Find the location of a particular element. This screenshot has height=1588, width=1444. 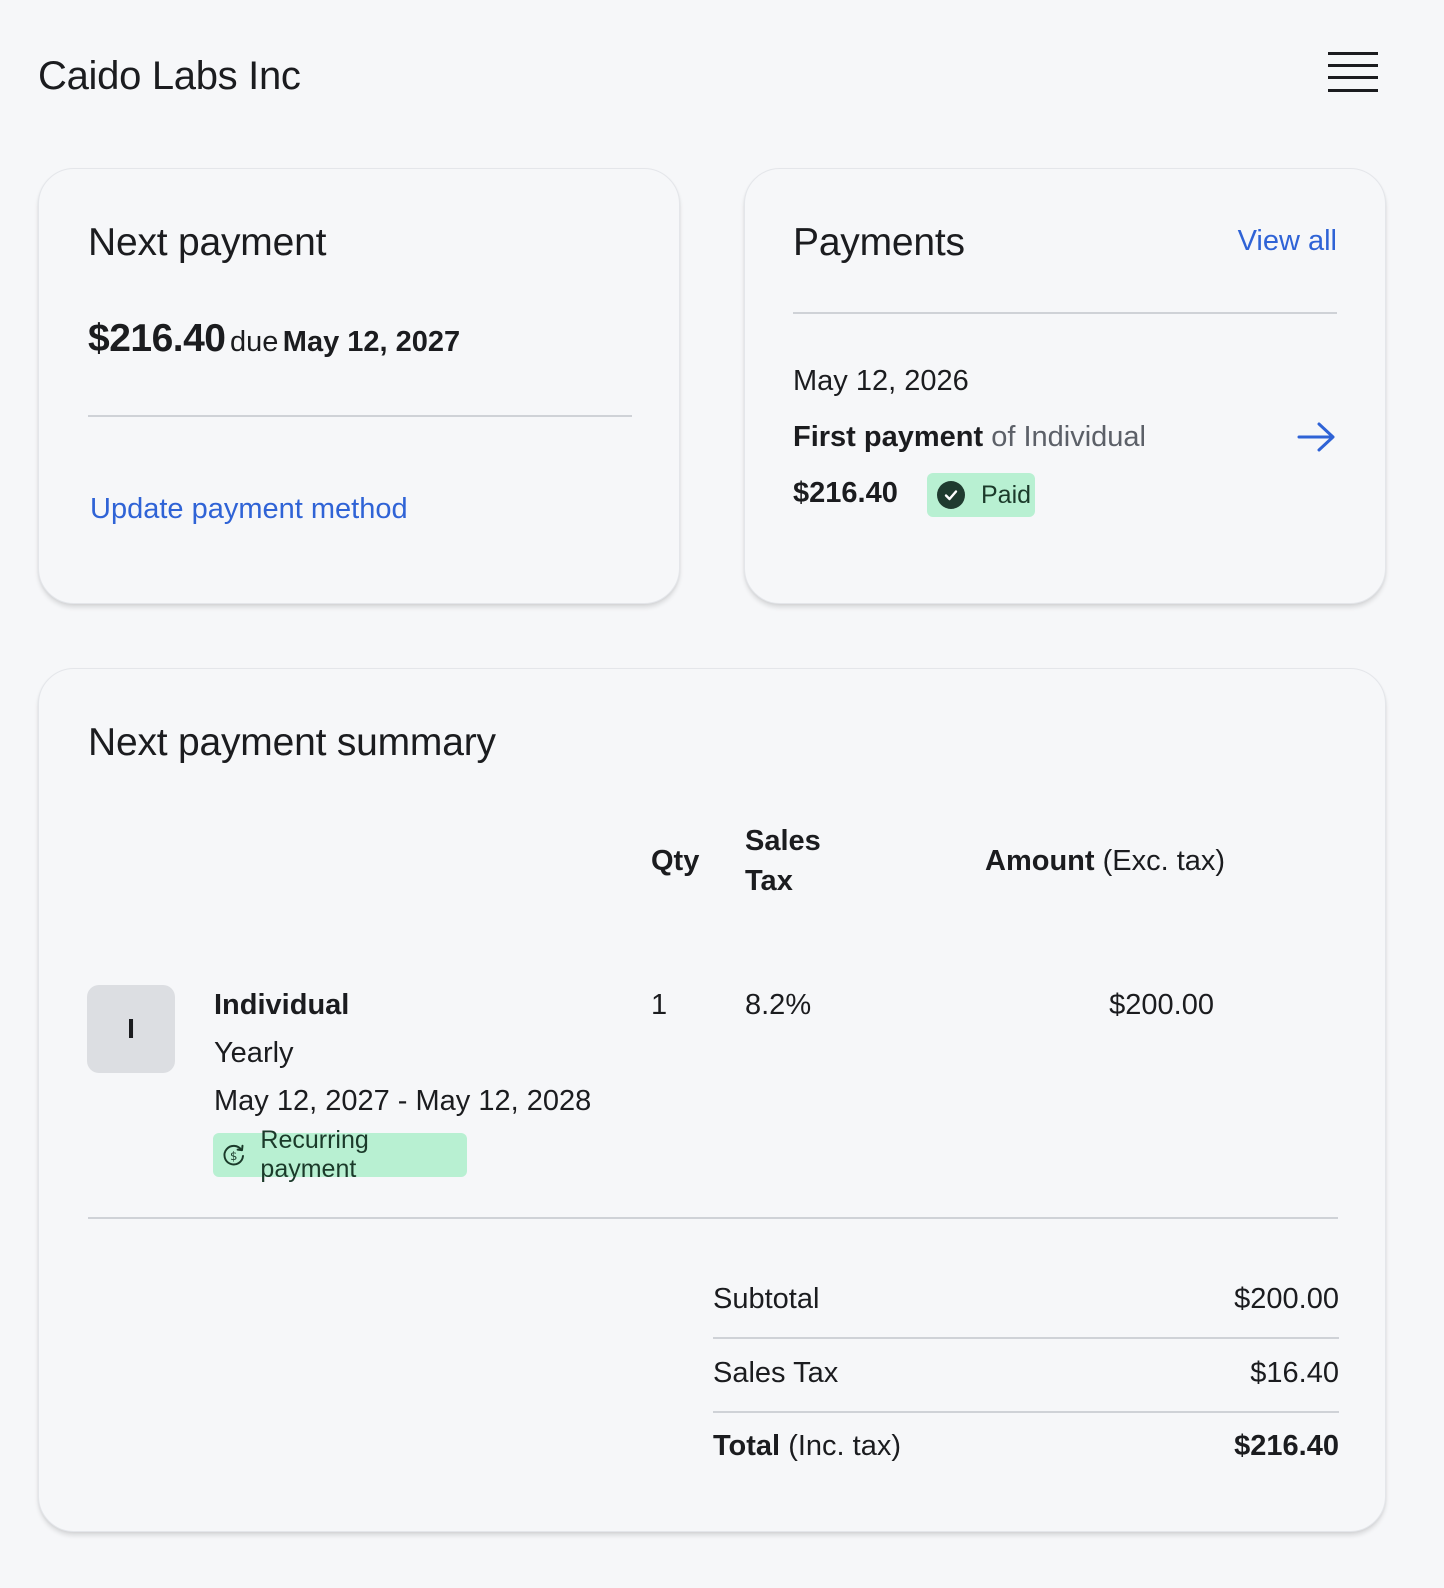

subtotal-label: Subtotal is located at coordinates (766, 1299).